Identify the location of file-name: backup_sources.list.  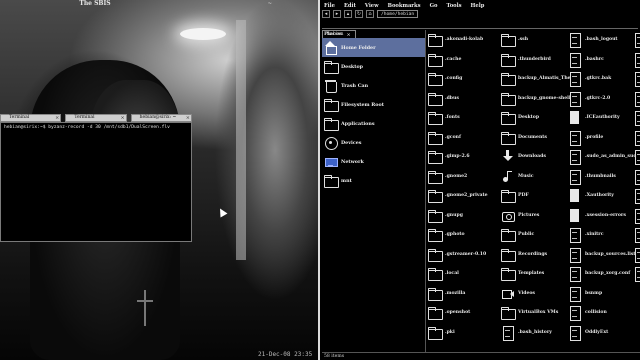
(610, 254).